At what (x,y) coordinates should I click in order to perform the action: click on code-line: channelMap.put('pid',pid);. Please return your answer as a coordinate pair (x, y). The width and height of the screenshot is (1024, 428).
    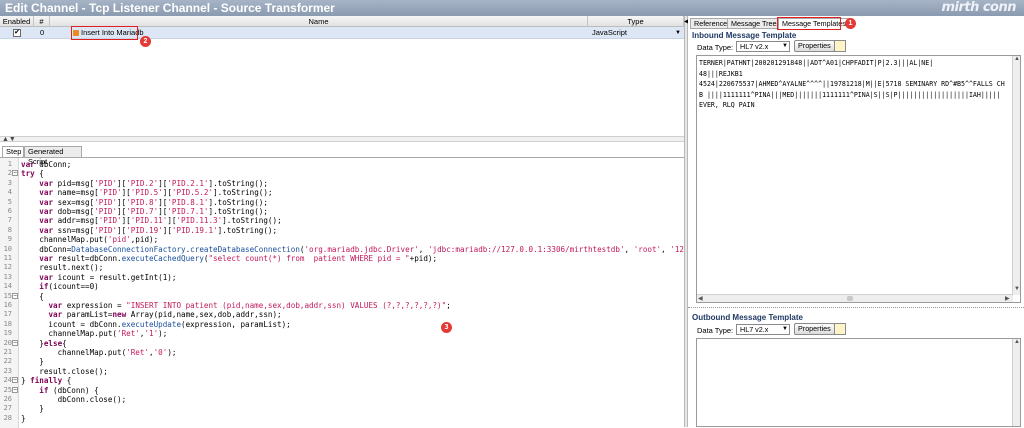
    Looking at the image, I should click on (89, 239).